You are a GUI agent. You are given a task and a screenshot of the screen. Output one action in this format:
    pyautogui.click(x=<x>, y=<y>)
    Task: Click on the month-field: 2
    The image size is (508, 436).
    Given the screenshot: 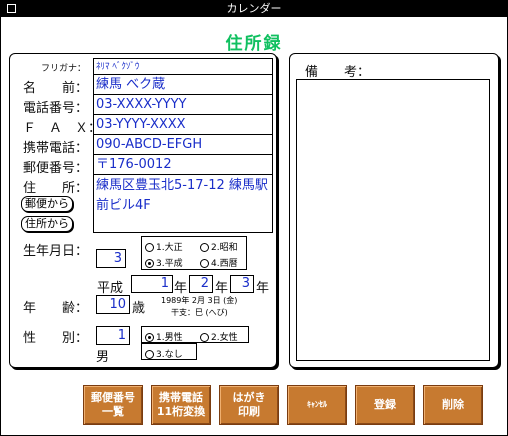 What is the action you would take?
    pyautogui.click(x=201, y=284)
    